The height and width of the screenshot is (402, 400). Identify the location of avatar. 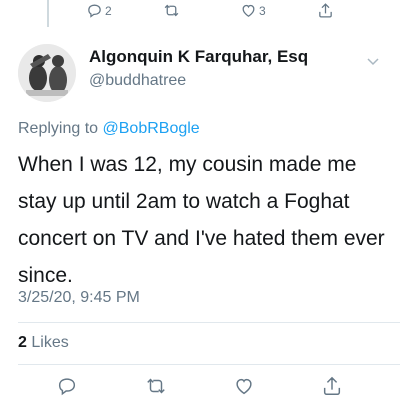
(47, 73).